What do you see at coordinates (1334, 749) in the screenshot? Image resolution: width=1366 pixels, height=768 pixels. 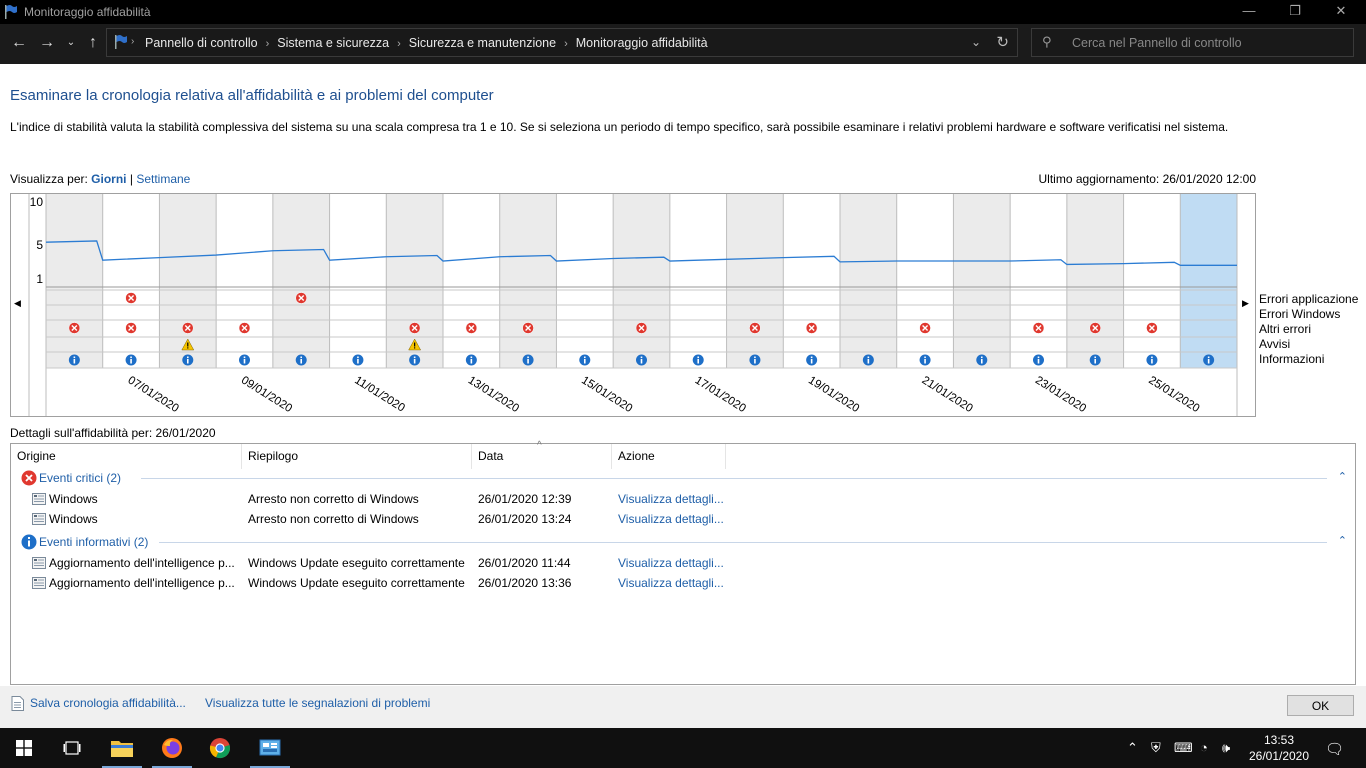 I see `action-center-icon: 🗨` at bounding box center [1334, 749].